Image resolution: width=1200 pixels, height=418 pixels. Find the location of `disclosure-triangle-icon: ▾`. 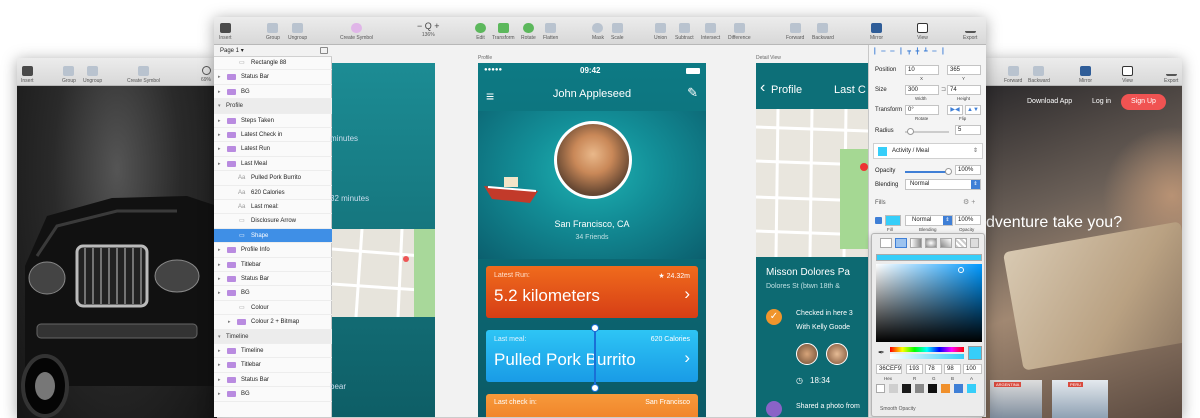

disclosure-triangle-icon: ▾ is located at coordinates (219, 337).